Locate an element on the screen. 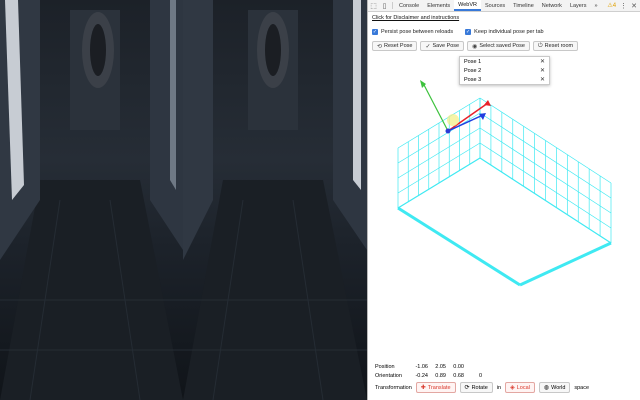 This screenshot has width=640, height=400. divider is located at coordinates (392, 5).